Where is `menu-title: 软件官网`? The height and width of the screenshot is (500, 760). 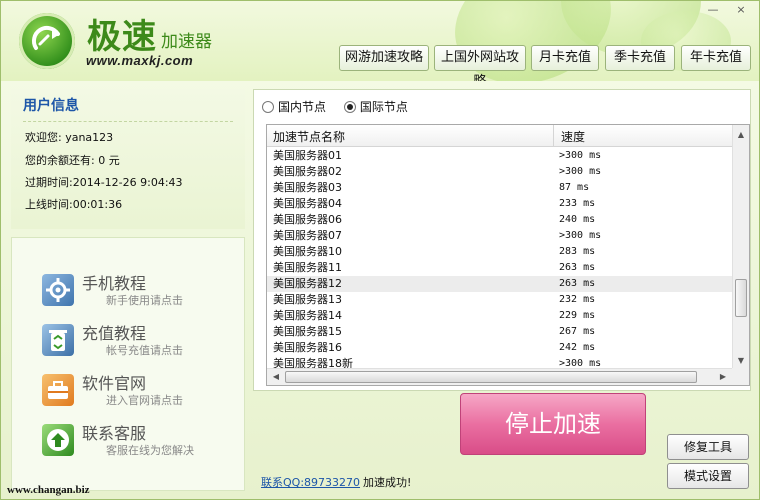
menu-title: 软件官网 is located at coordinates (114, 383).